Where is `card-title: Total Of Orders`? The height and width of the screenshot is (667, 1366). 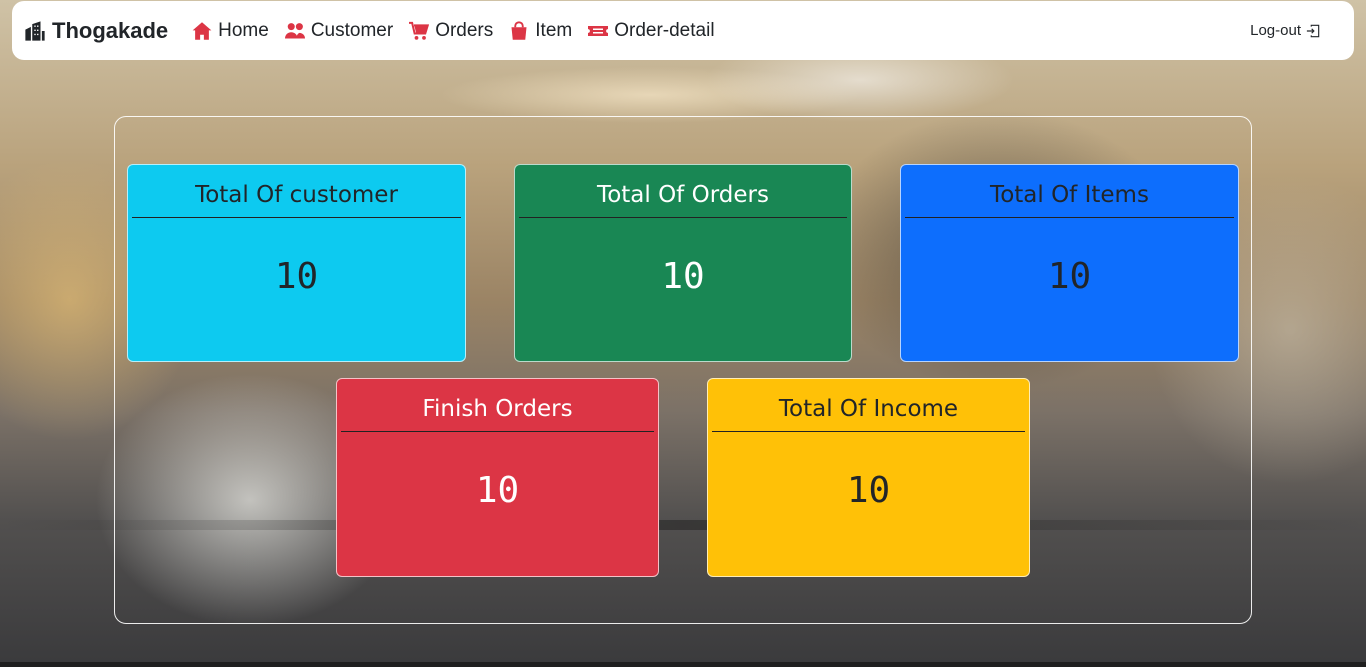 card-title: Total Of Orders is located at coordinates (683, 195).